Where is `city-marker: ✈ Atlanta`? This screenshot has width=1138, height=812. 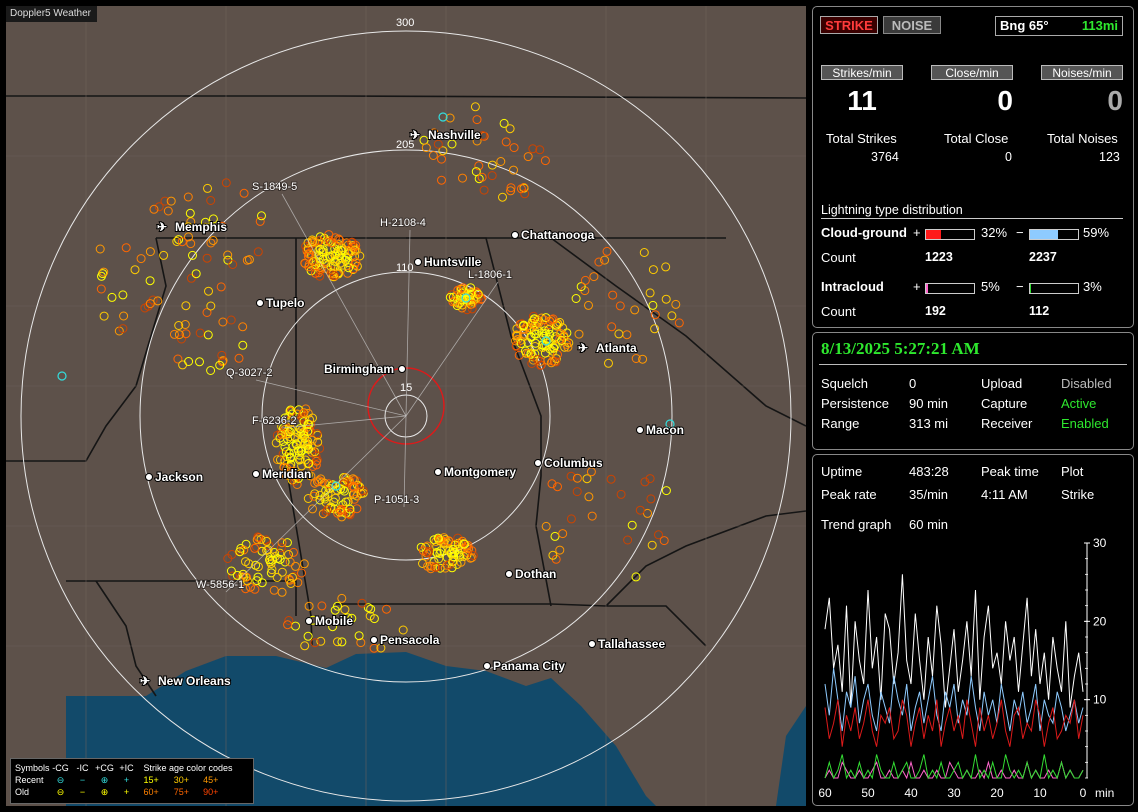
city-marker: ✈ Atlanta is located at coordinates (607, 348).